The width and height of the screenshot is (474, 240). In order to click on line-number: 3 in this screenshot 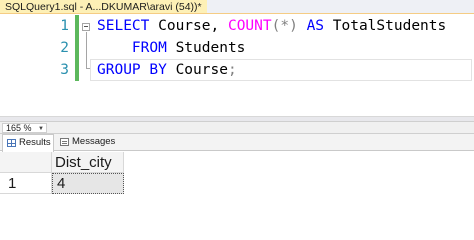, I will do `click(64, 70)`.